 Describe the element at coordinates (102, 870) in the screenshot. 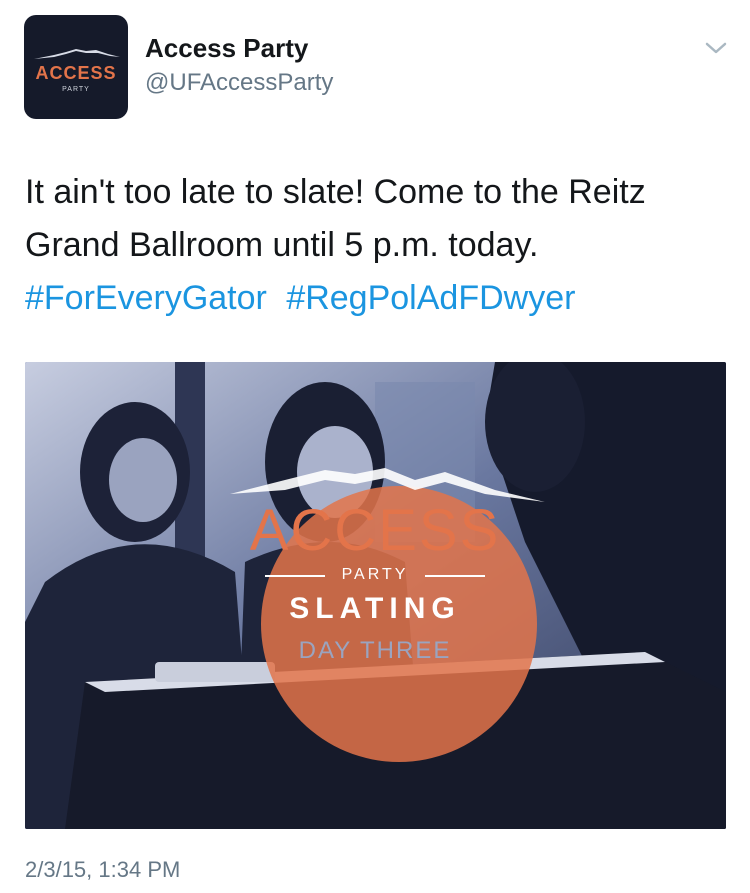

I see `timestamp: 2/3/15, 1:34 PM` at that location.